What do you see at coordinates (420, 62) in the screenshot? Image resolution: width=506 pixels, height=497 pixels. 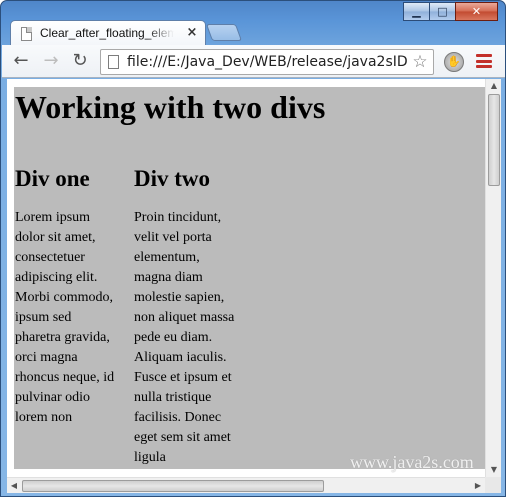 I see `bookmark-star-icon: ☆` at bounding box center [420, 62].